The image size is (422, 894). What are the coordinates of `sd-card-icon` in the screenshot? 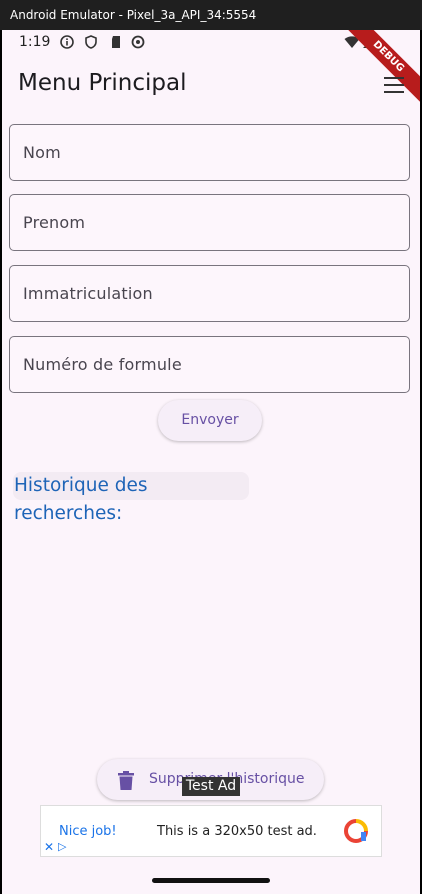 It's located at (116, 42).